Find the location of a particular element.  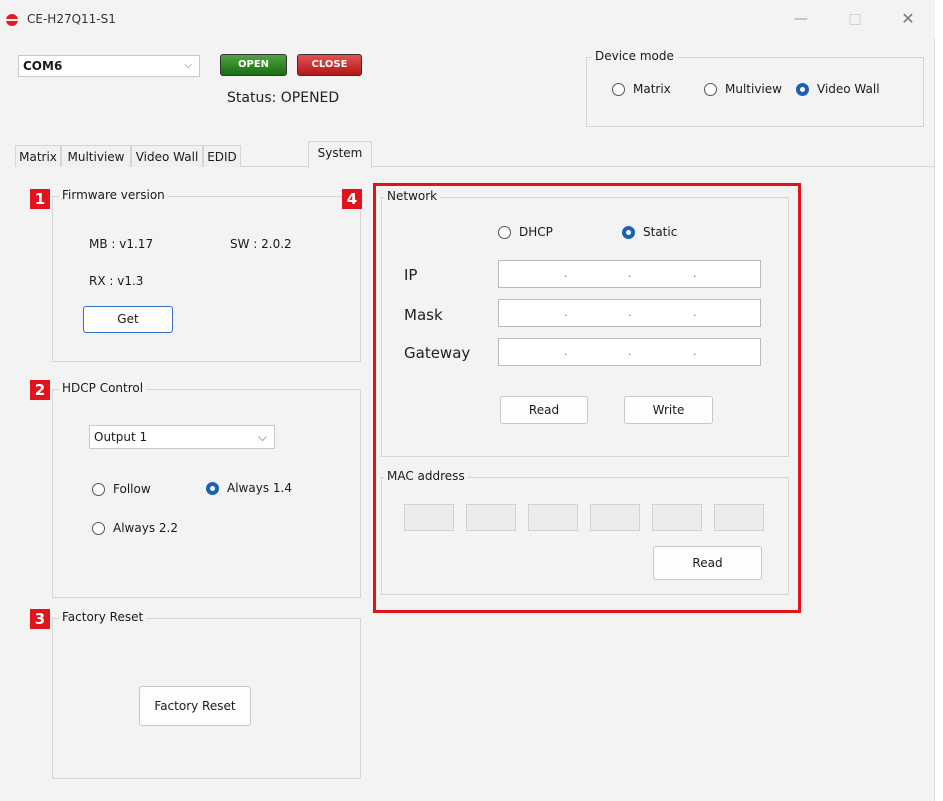

radio-always-22: Always 2.2 is located at coordinates (135, 528).